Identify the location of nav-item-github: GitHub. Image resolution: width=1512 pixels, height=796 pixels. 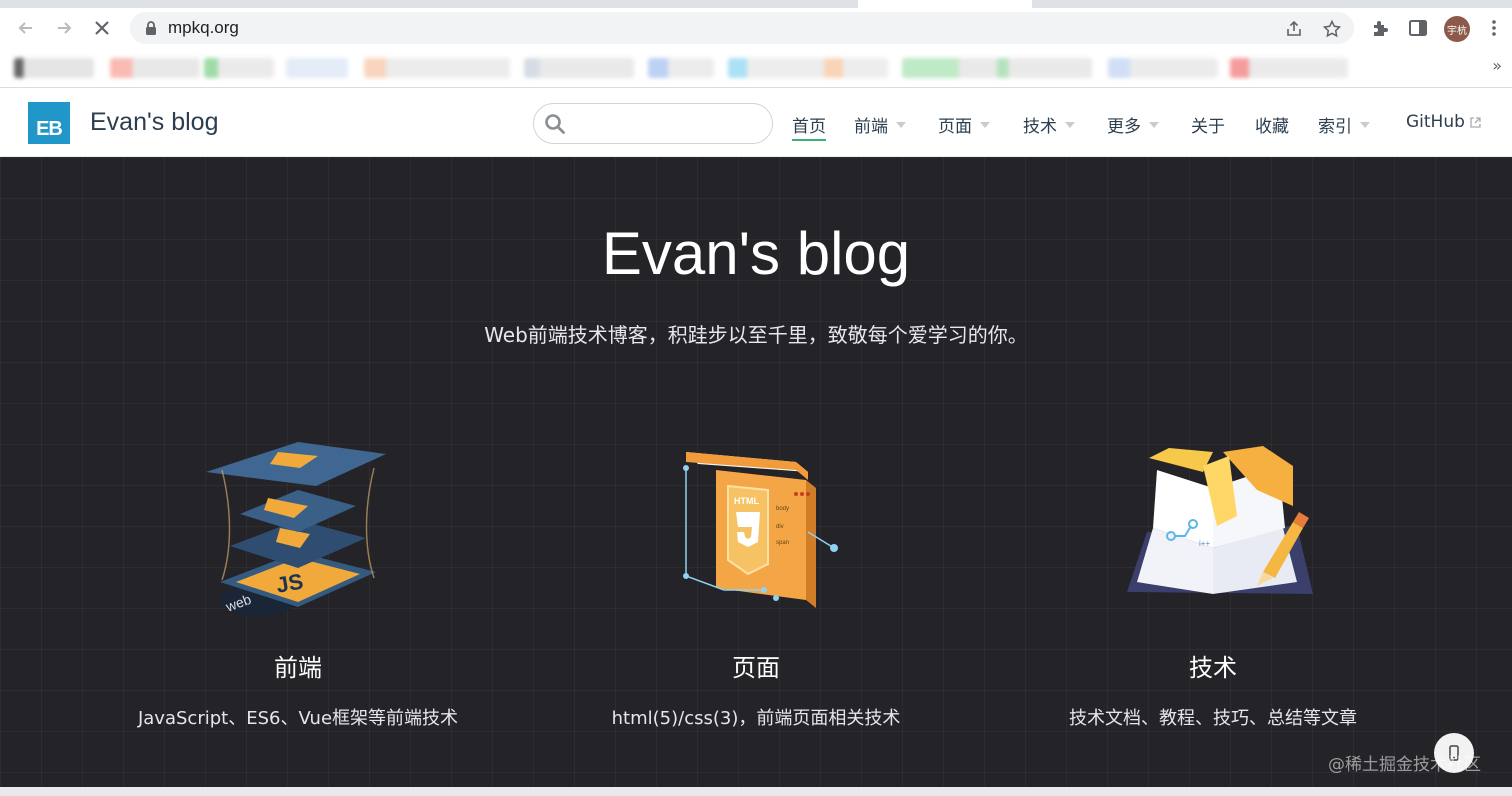
(1444, 122).